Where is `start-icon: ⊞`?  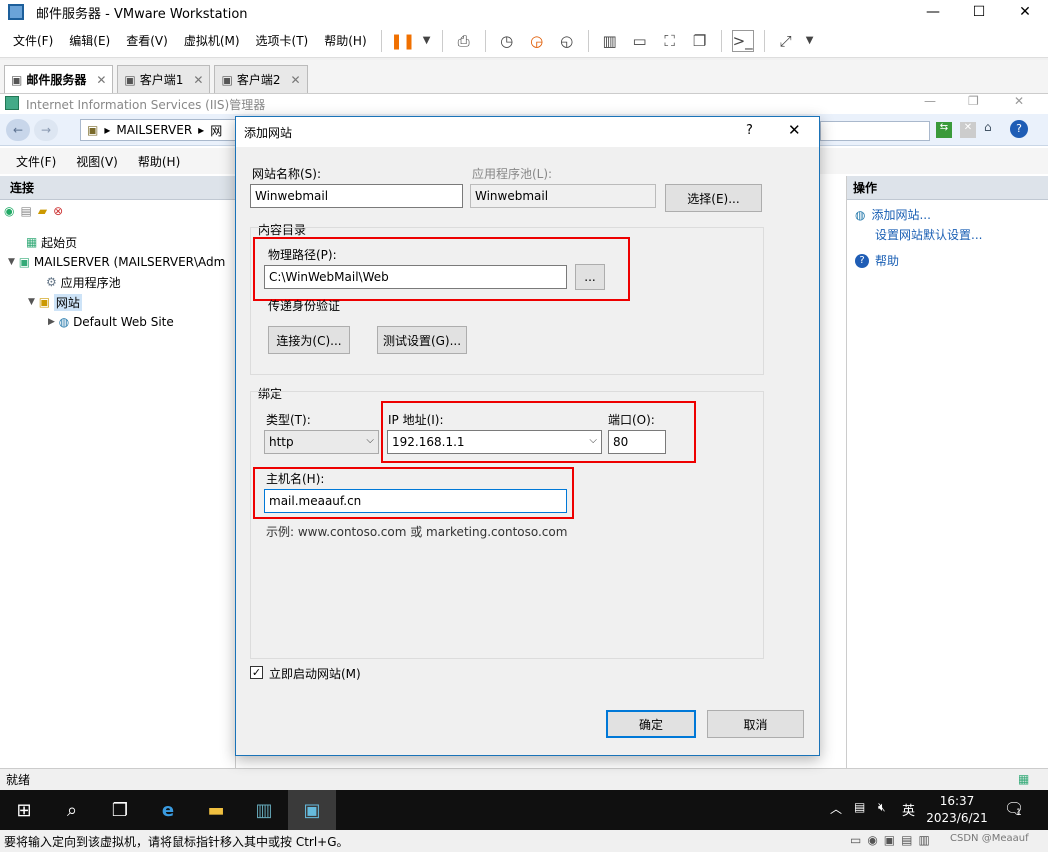
start-icon: ⊞ is located at coordinates (24, 810).